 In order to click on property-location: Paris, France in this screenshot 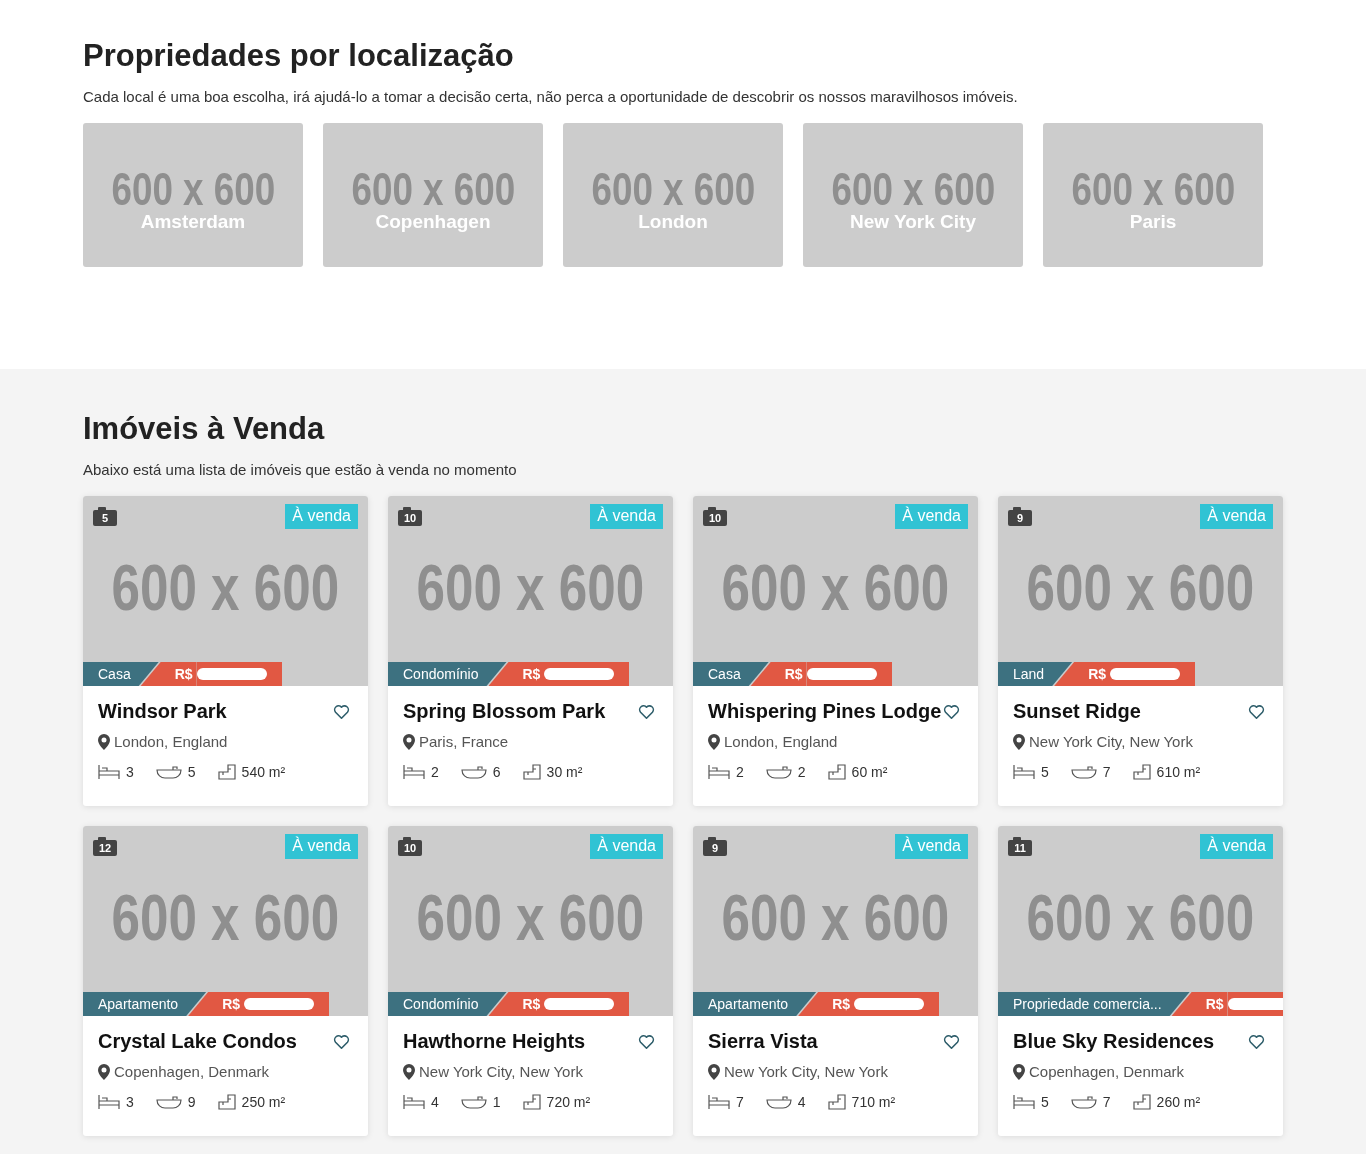, I will do `click(464, 741)`.